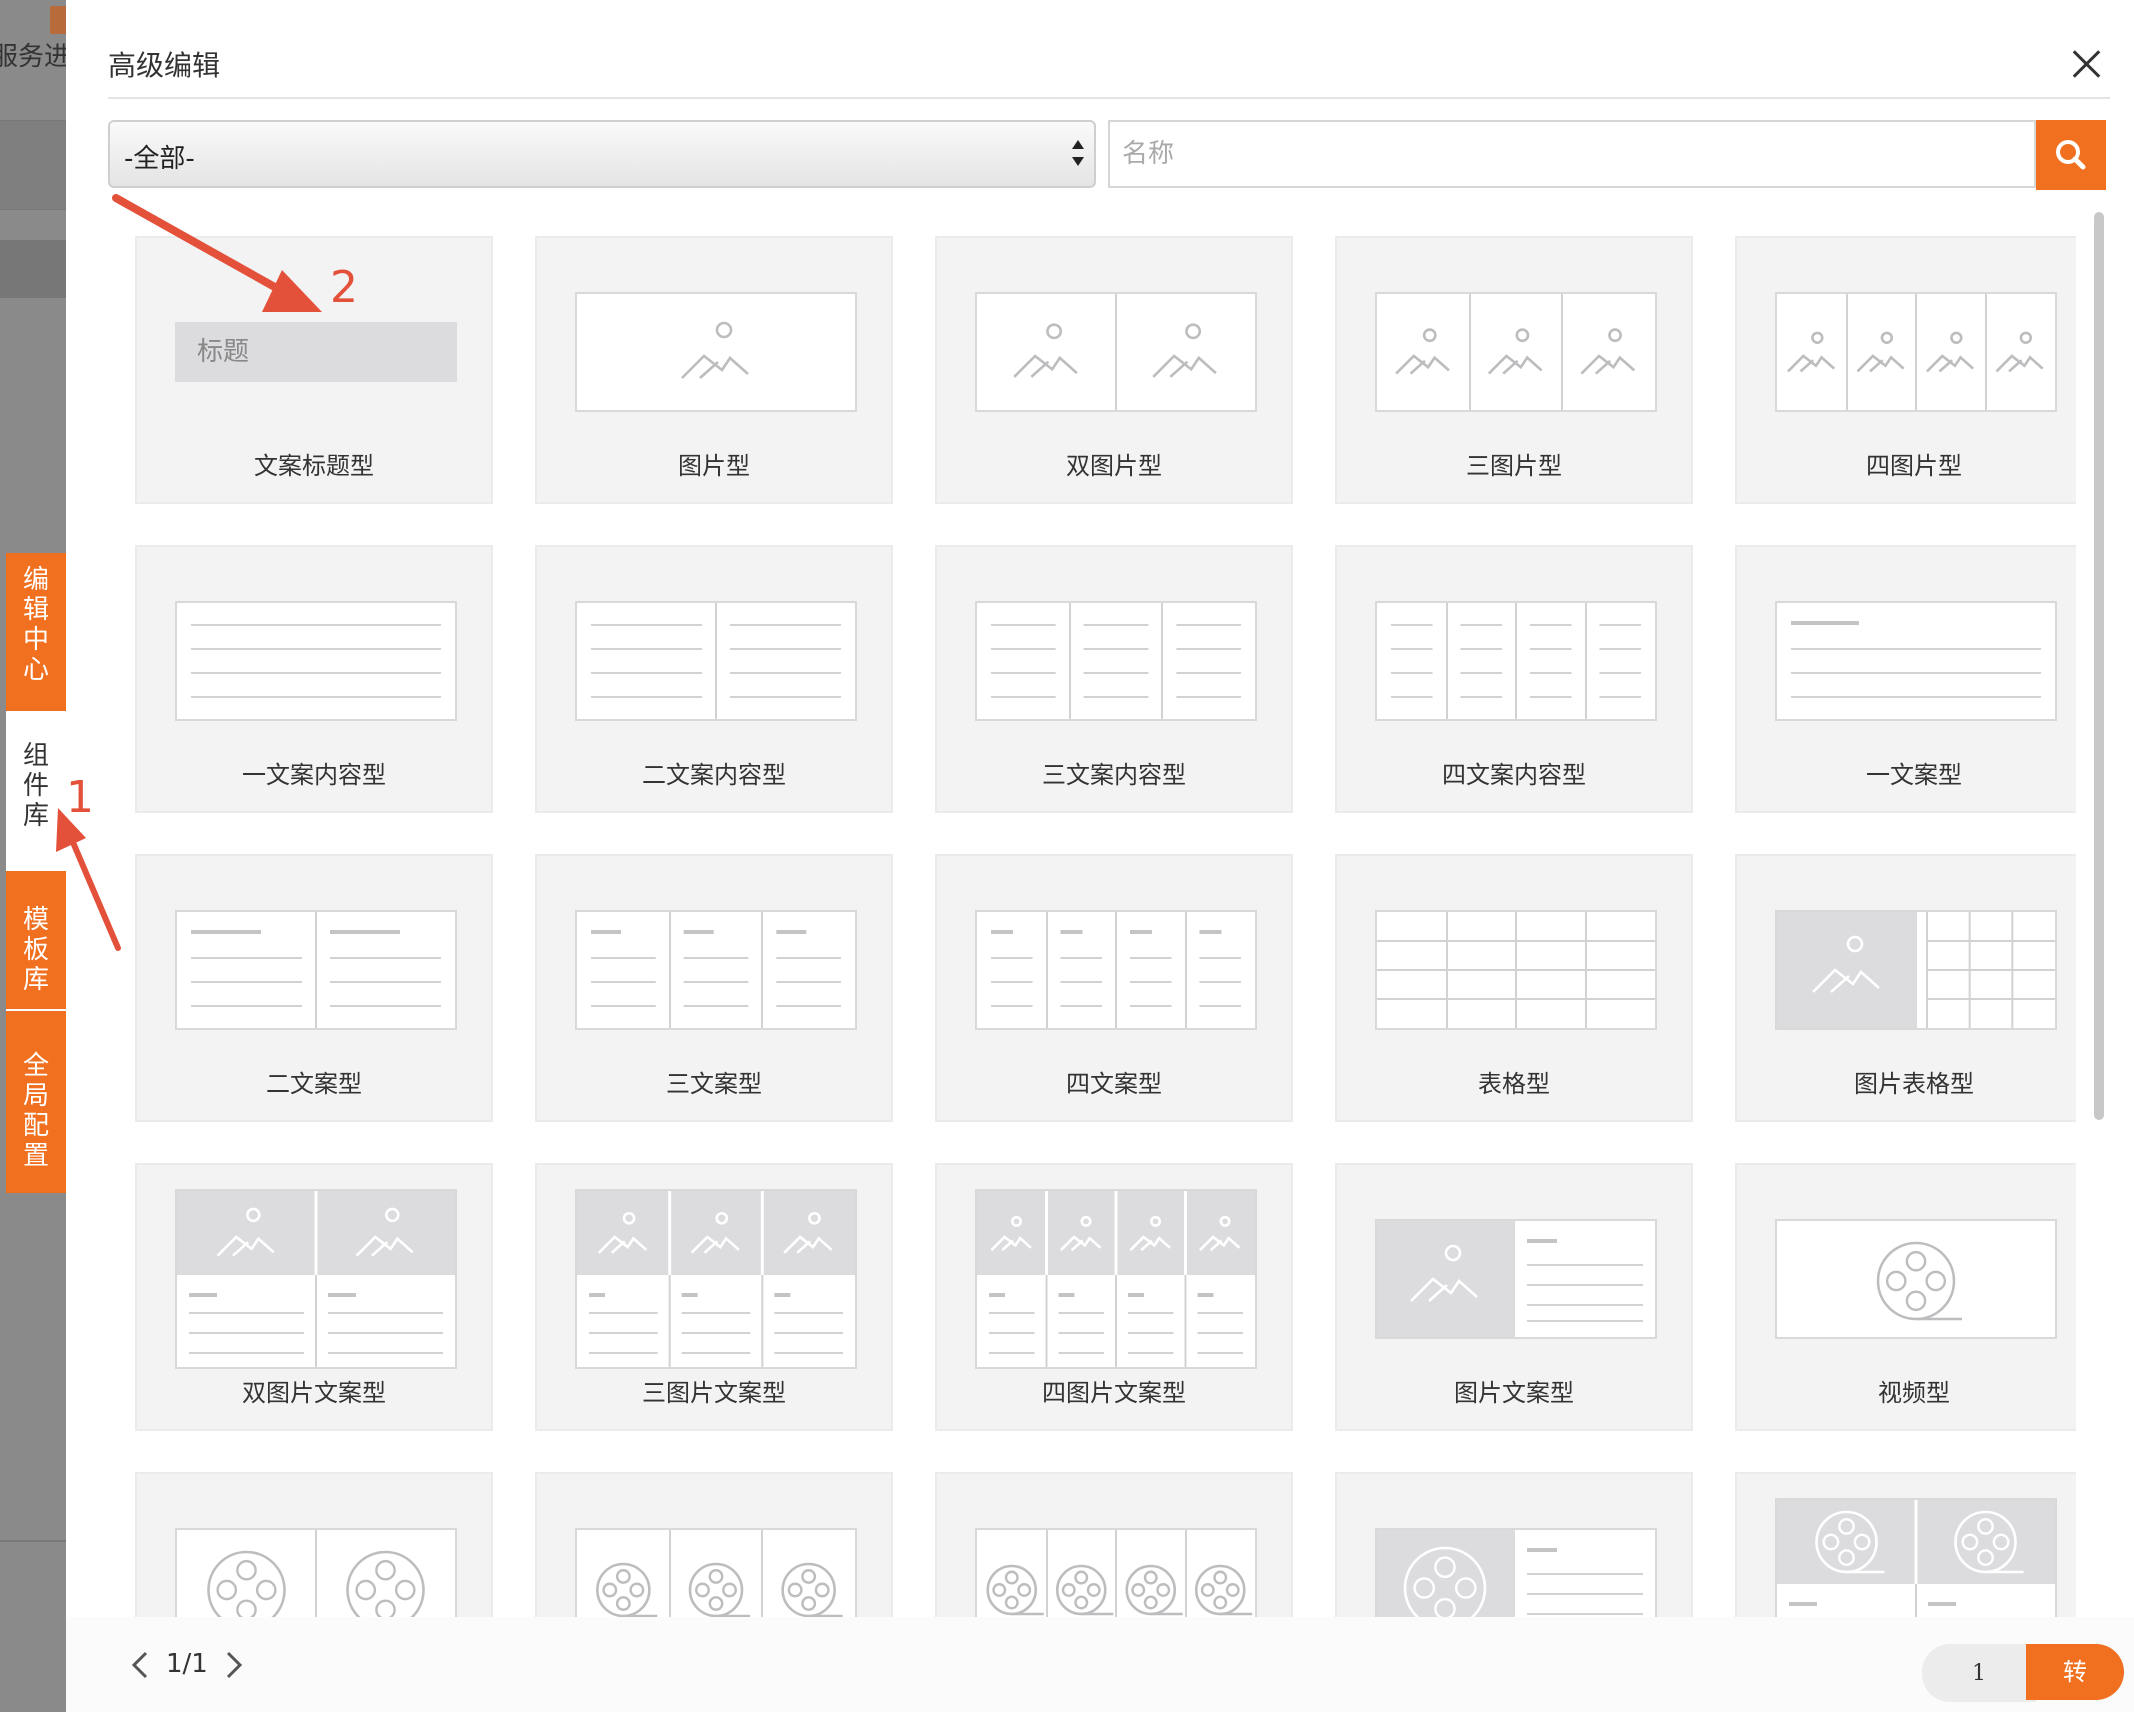  I want to click on component-label: 一文案型, so click(1914, 775).